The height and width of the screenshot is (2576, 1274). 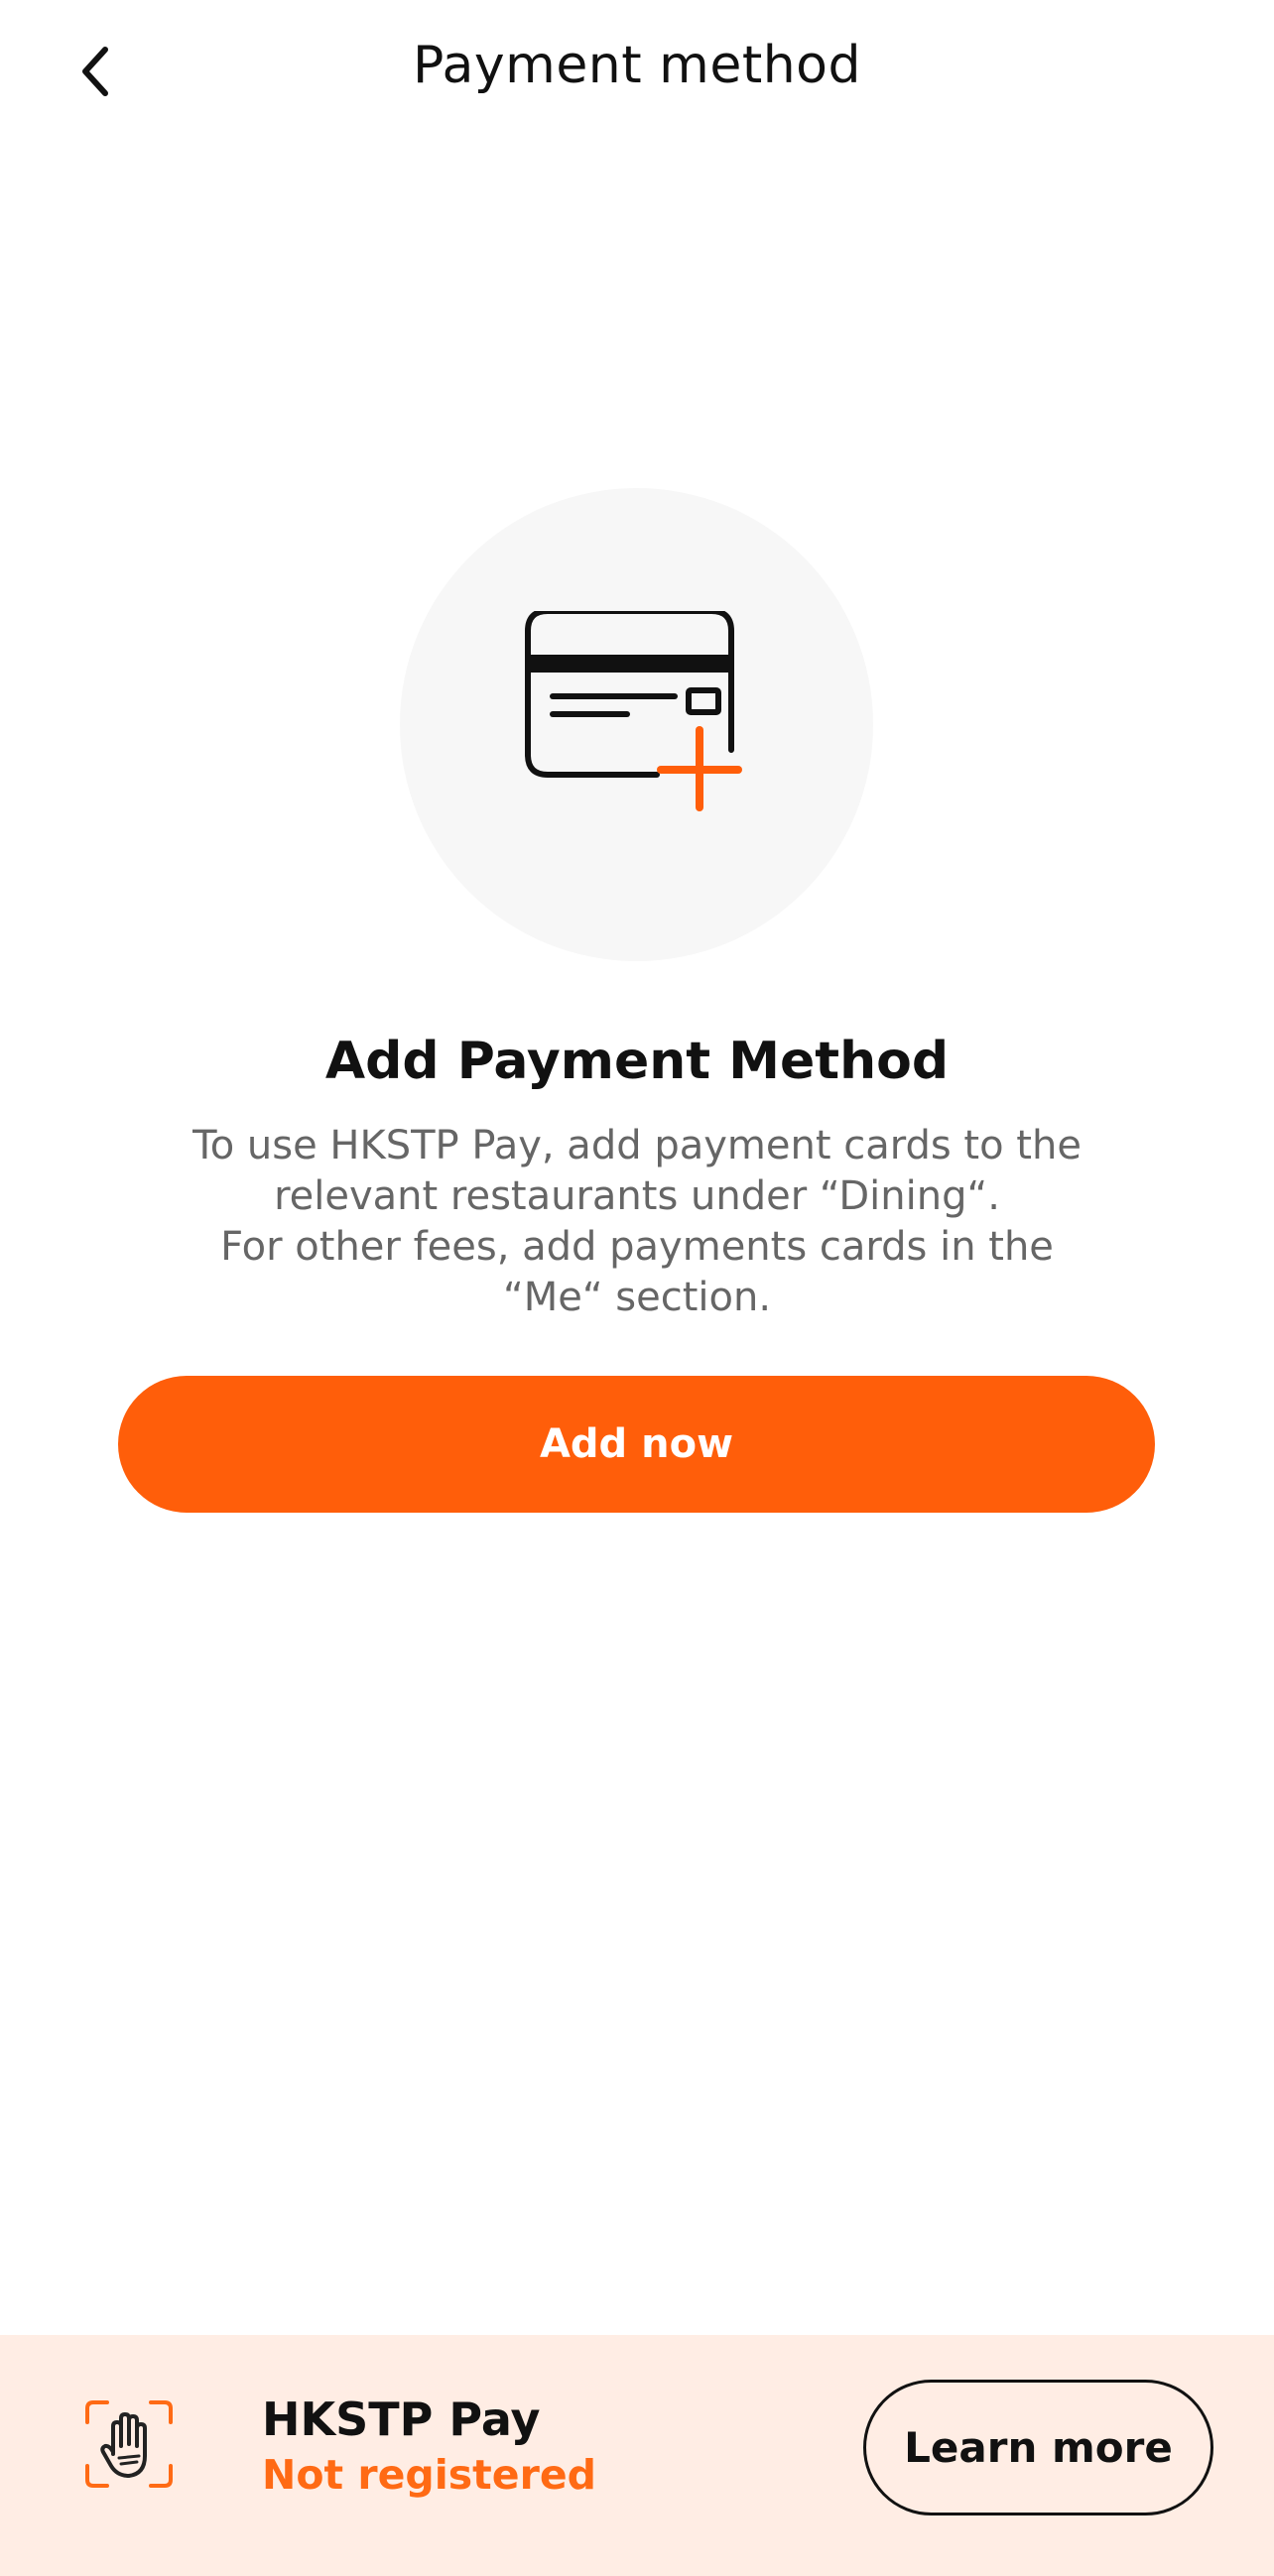 What do you see at coordinates (637, 1196) in the screenshot?
I see `description-line: relevant restaurants under “Dining“.` at bounding box center [637, 1196].